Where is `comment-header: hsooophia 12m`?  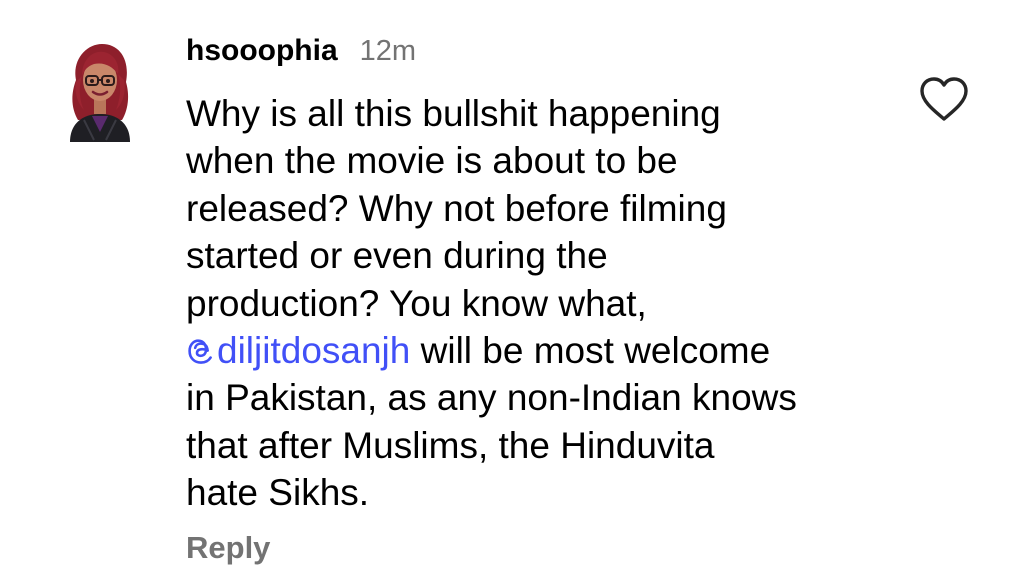 comment-header: hsooophia 12m is located at coordinates (301, 54).